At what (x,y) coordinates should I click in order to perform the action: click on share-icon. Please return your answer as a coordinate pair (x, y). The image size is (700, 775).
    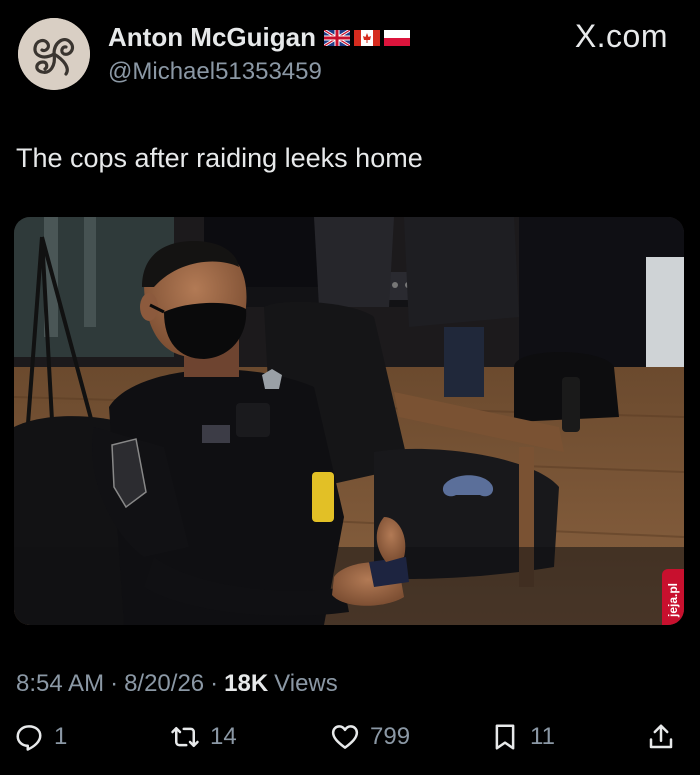
    Looking at the image, I should click on (661, 736).